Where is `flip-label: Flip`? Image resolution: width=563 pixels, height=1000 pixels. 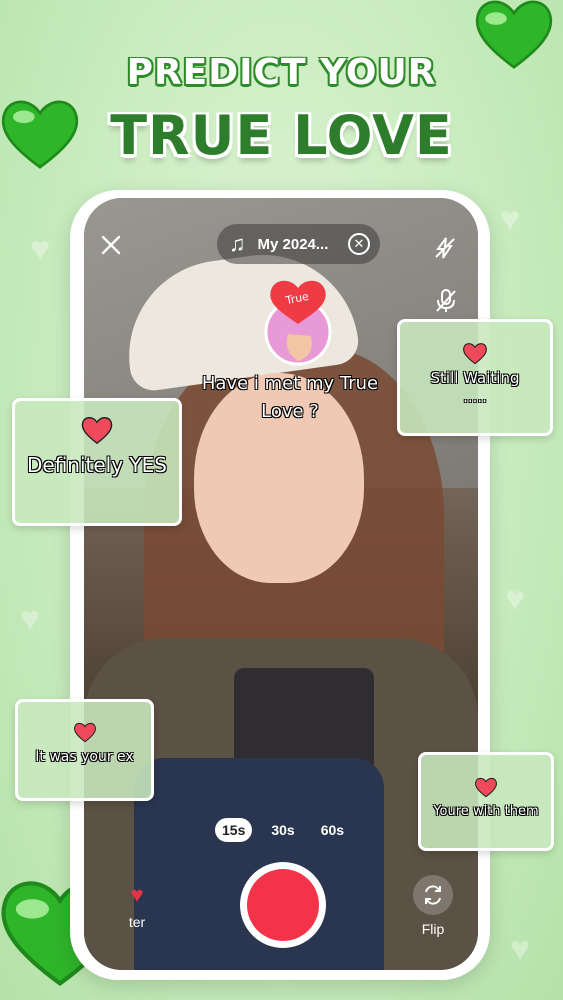
flip-label: Flip is located at coordinates (433, 929).